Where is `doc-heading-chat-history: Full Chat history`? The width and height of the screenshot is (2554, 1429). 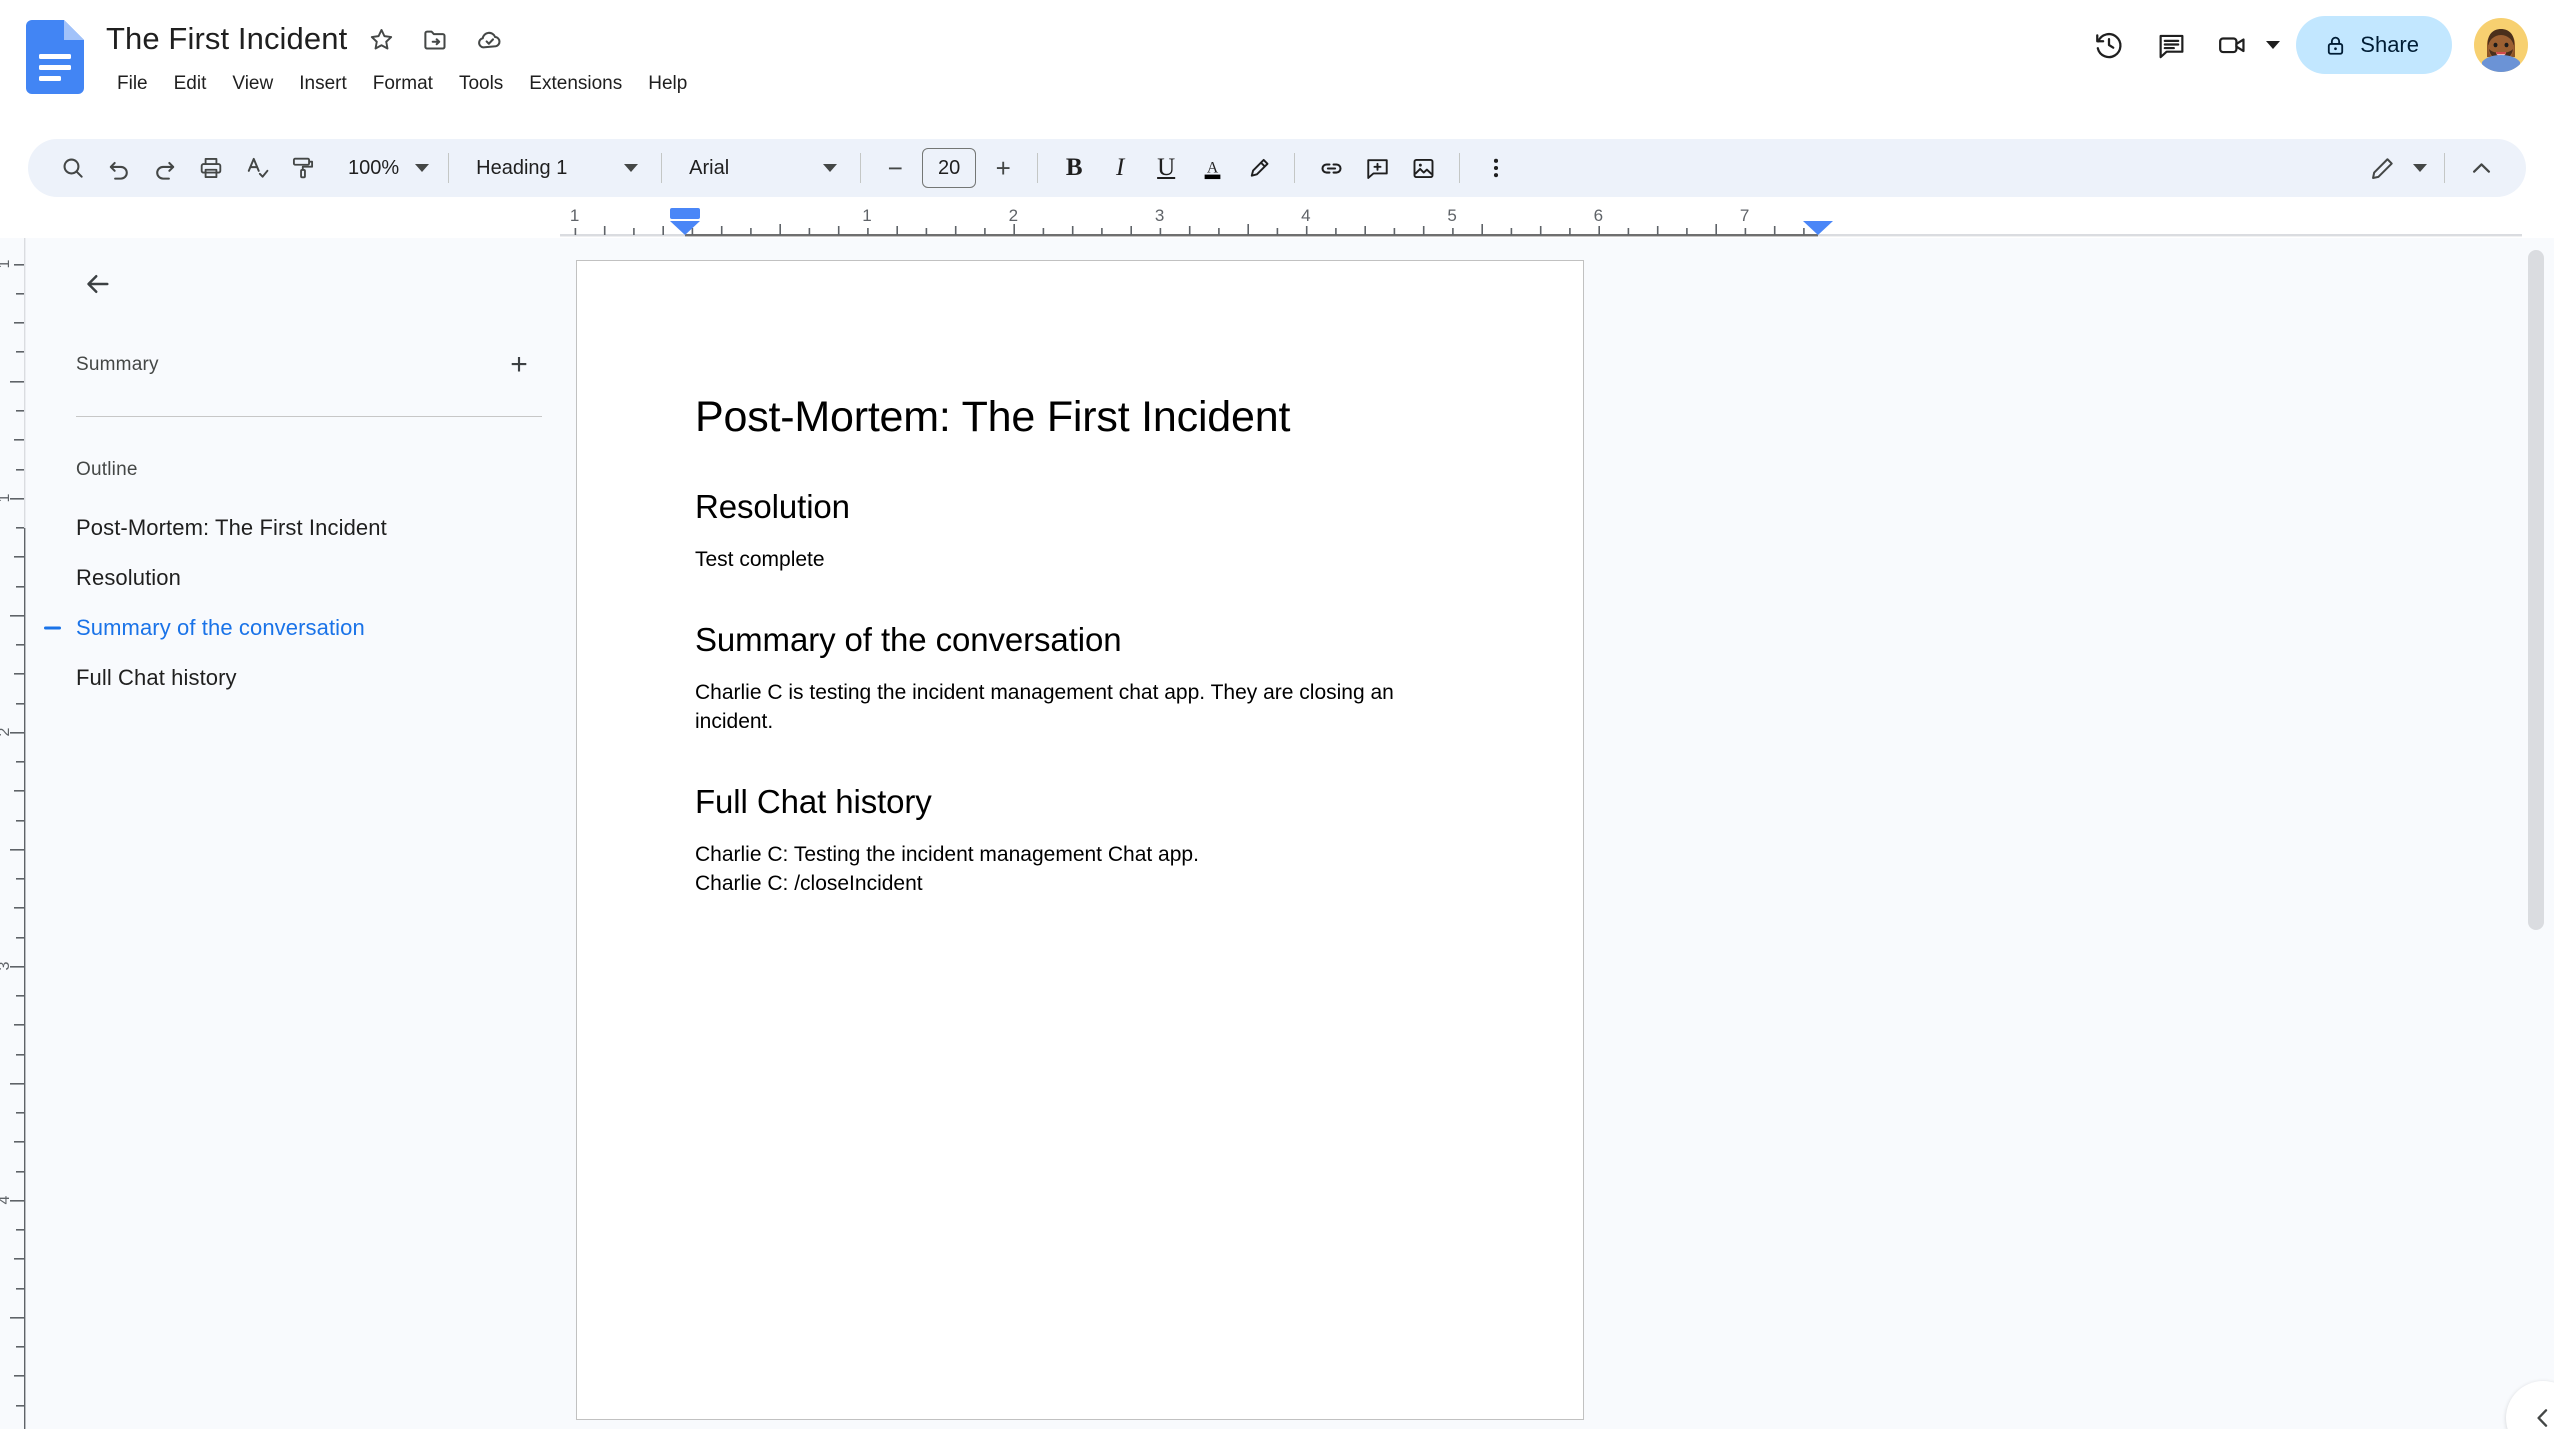 doc-heading-chat-history: Full Chat history is located at coordinates (1080, 802).